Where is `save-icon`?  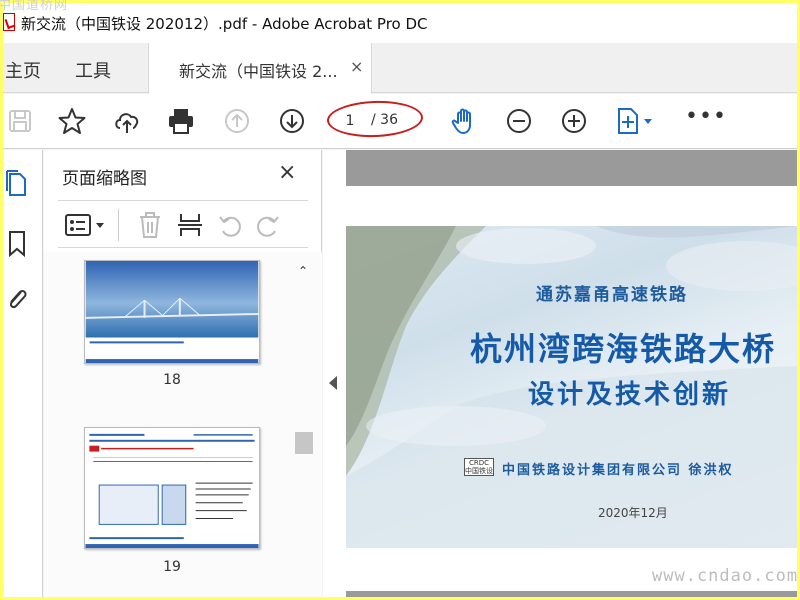 save-icon is located at coordinates (20, 121).